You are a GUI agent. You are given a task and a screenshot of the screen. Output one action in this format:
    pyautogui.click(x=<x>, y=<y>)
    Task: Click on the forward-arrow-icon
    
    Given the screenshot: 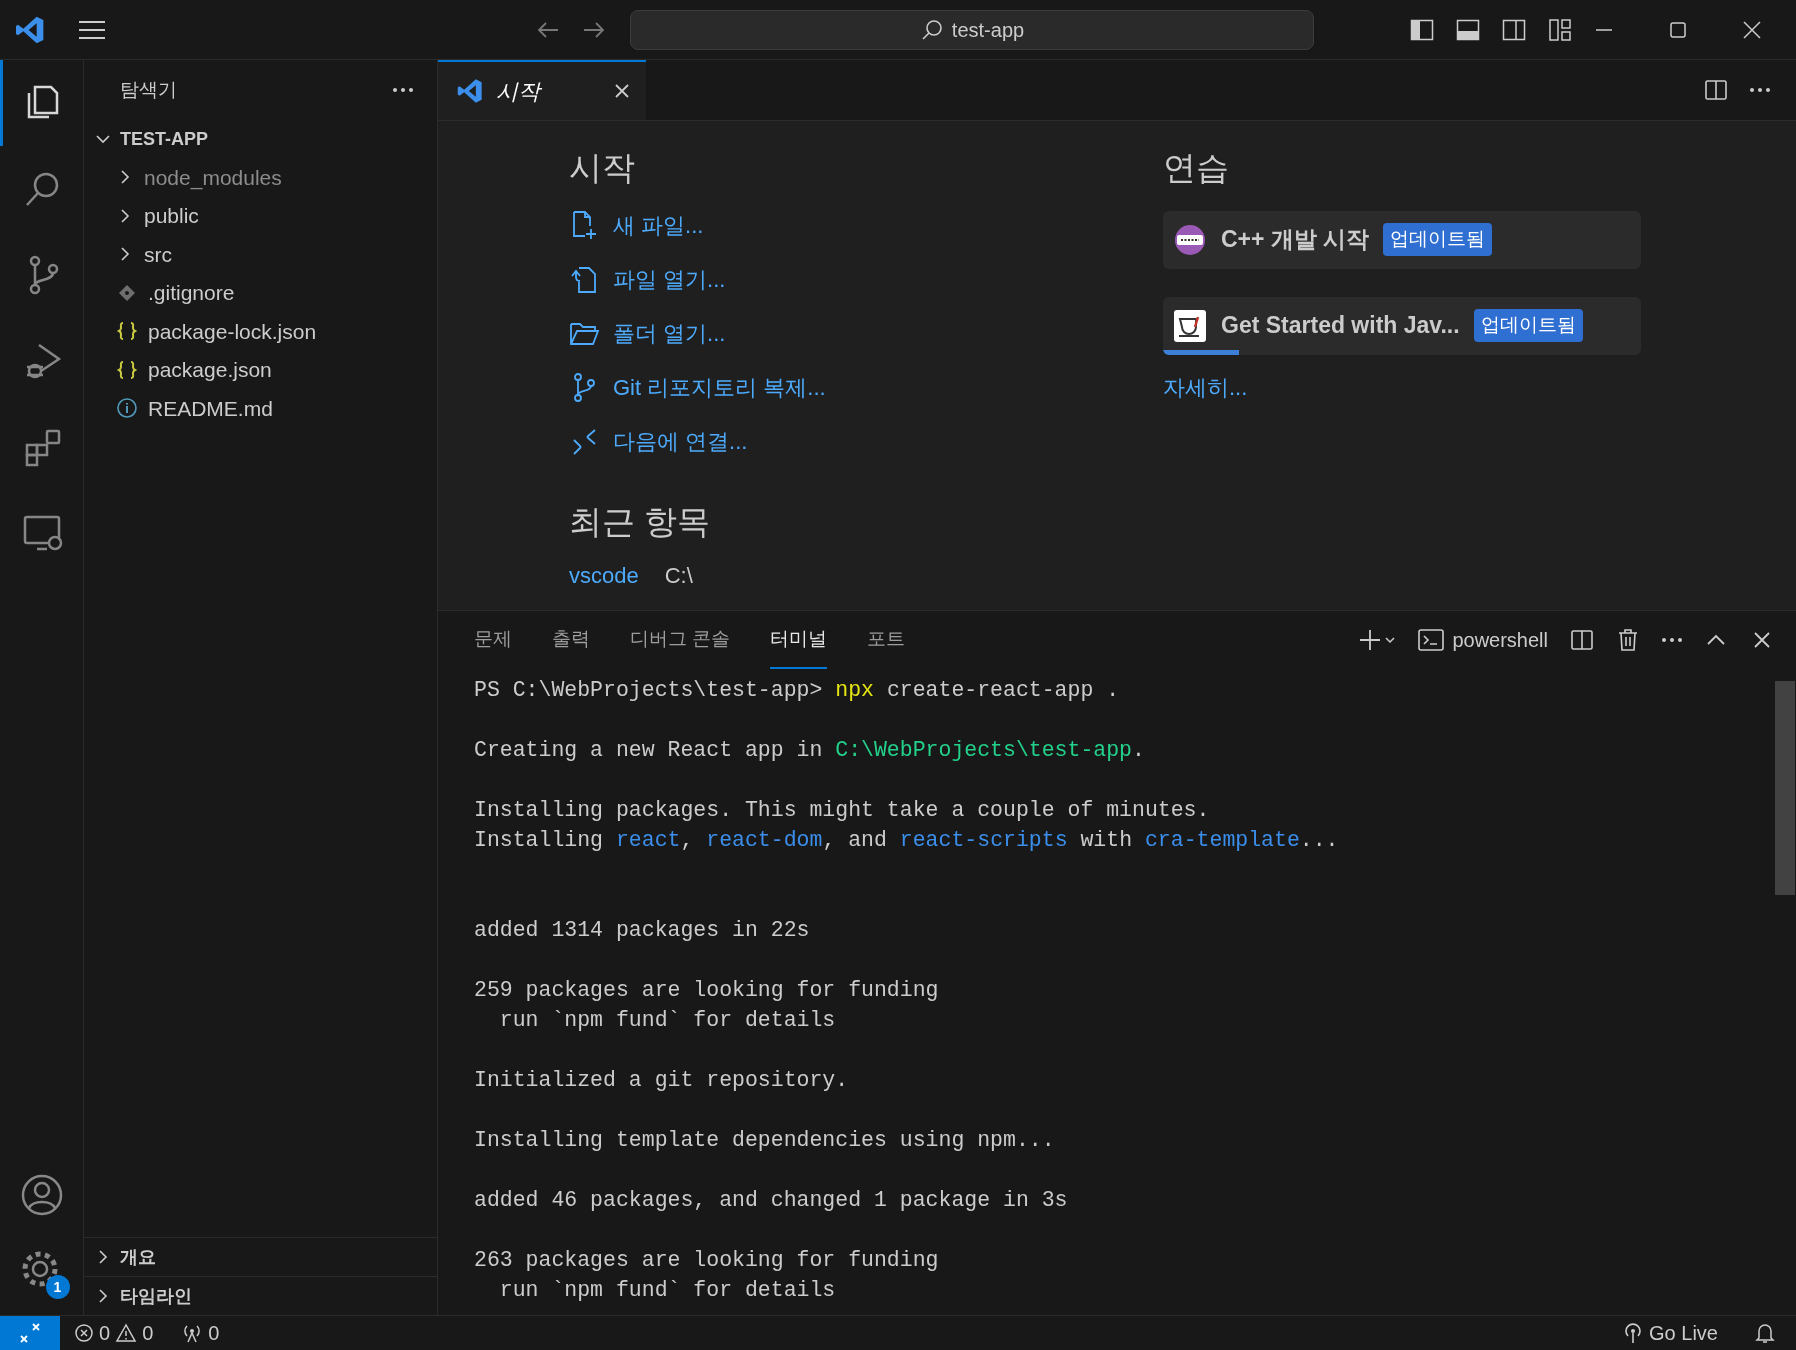 What is the action you would take?
    pyautogui.click(x=594, y=29)
    